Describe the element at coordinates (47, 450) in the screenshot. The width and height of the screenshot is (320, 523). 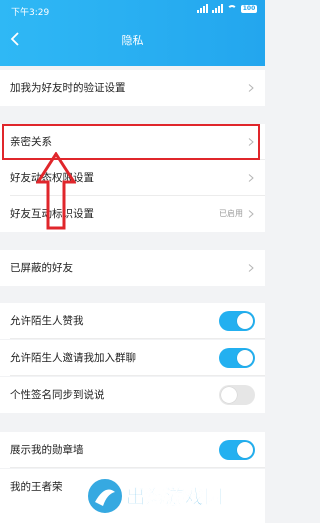
I see `show-medals-label: 展示我的勋章墙` at that location.